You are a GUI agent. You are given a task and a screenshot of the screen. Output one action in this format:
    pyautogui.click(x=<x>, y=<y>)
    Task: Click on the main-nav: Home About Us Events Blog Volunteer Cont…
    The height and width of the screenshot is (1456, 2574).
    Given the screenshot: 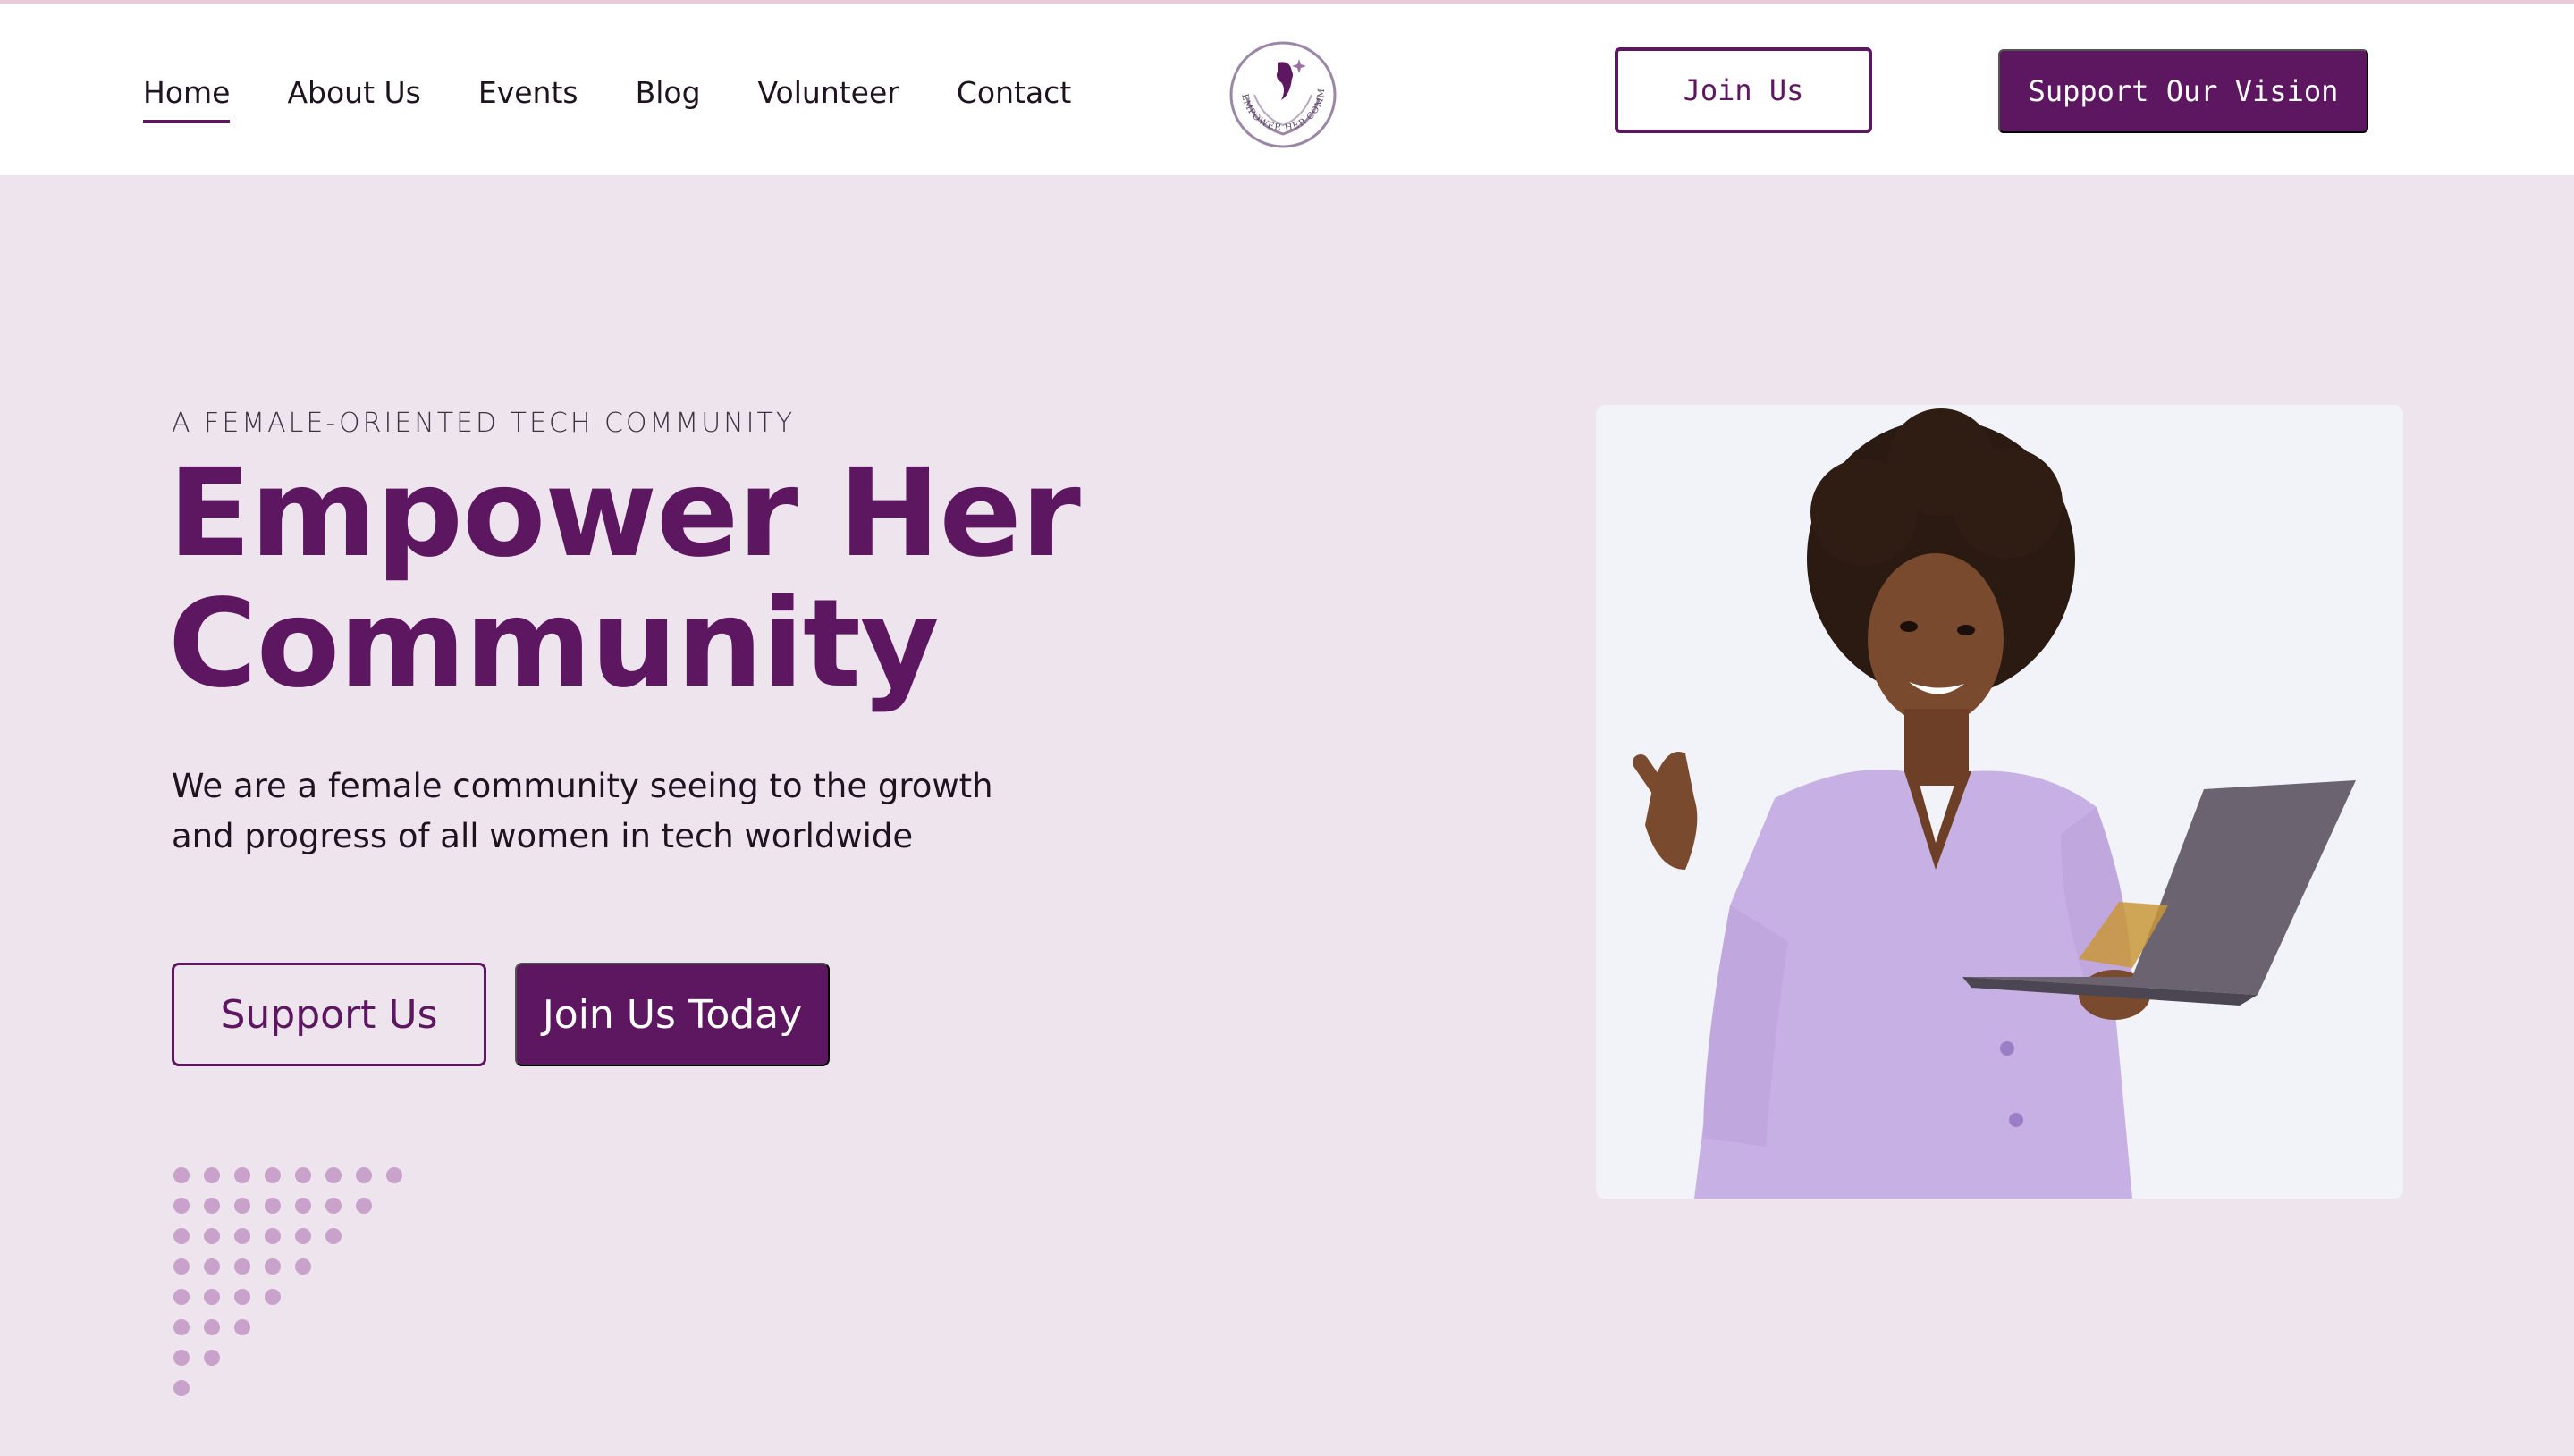 What is the action you would take?
    pyautogui.click(x=635, y=95)
    